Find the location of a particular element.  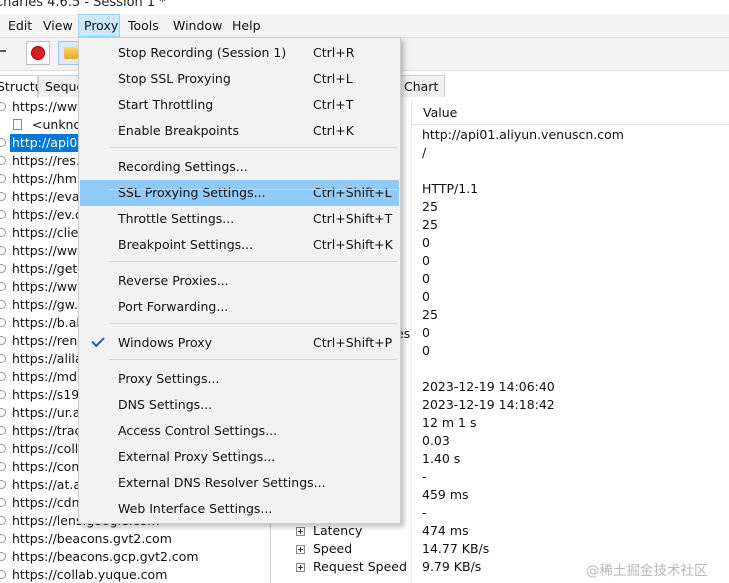

menu-item-start-throttling: Start Throttling Ctrl+T is located at coordinates (239, 105).